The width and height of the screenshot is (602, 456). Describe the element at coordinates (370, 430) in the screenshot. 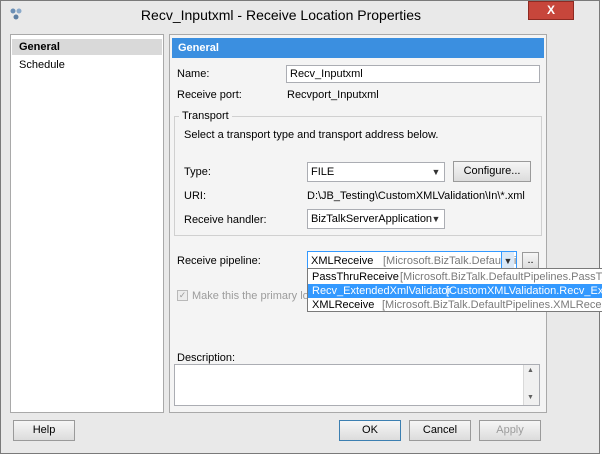

I see `ok-button: OK` at that location.